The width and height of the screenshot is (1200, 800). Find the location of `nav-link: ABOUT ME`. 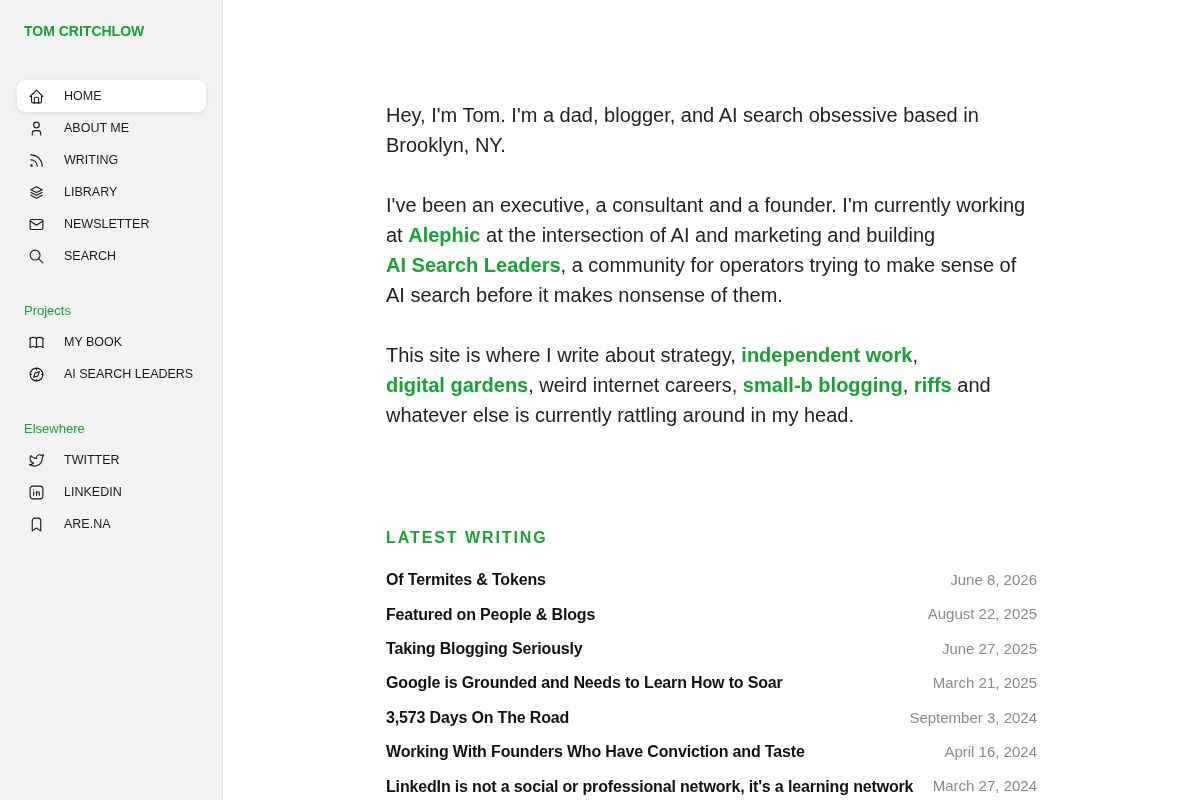

nav-link: ABOUT ME is located at coordinates (111, 128).